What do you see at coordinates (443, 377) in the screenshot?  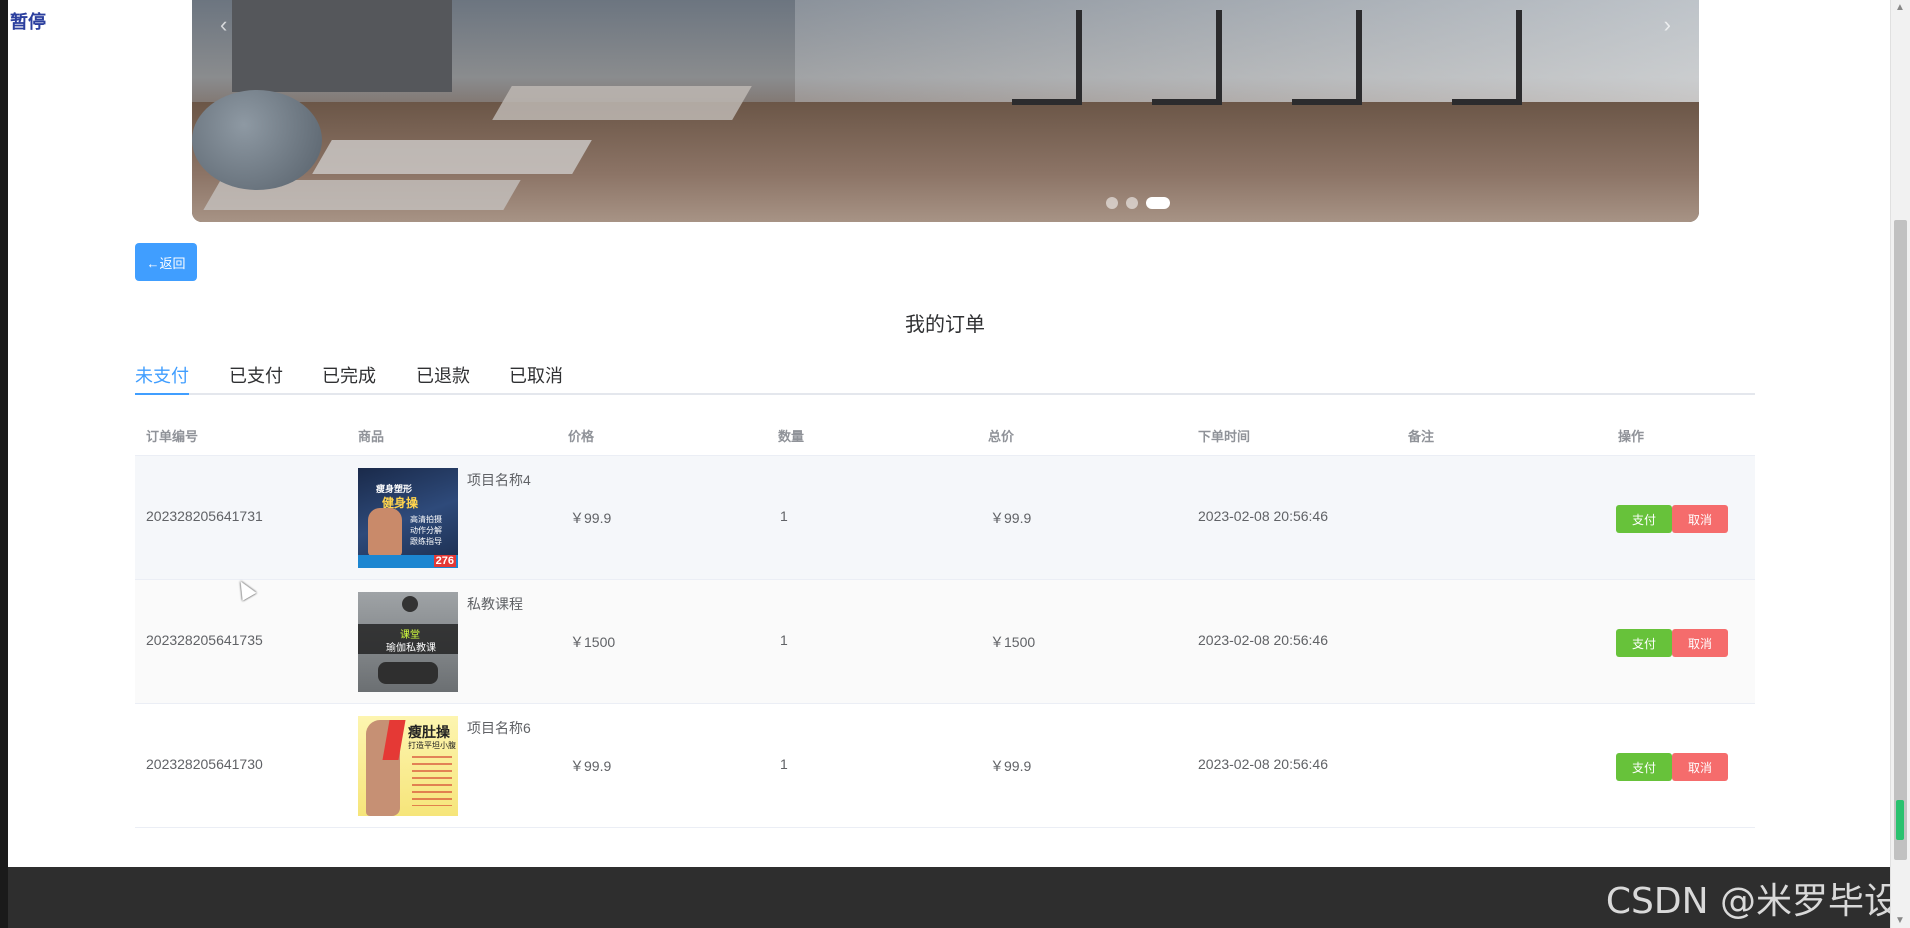 I see `tab-refunded: 已退款` at bounding box center [443, 377].